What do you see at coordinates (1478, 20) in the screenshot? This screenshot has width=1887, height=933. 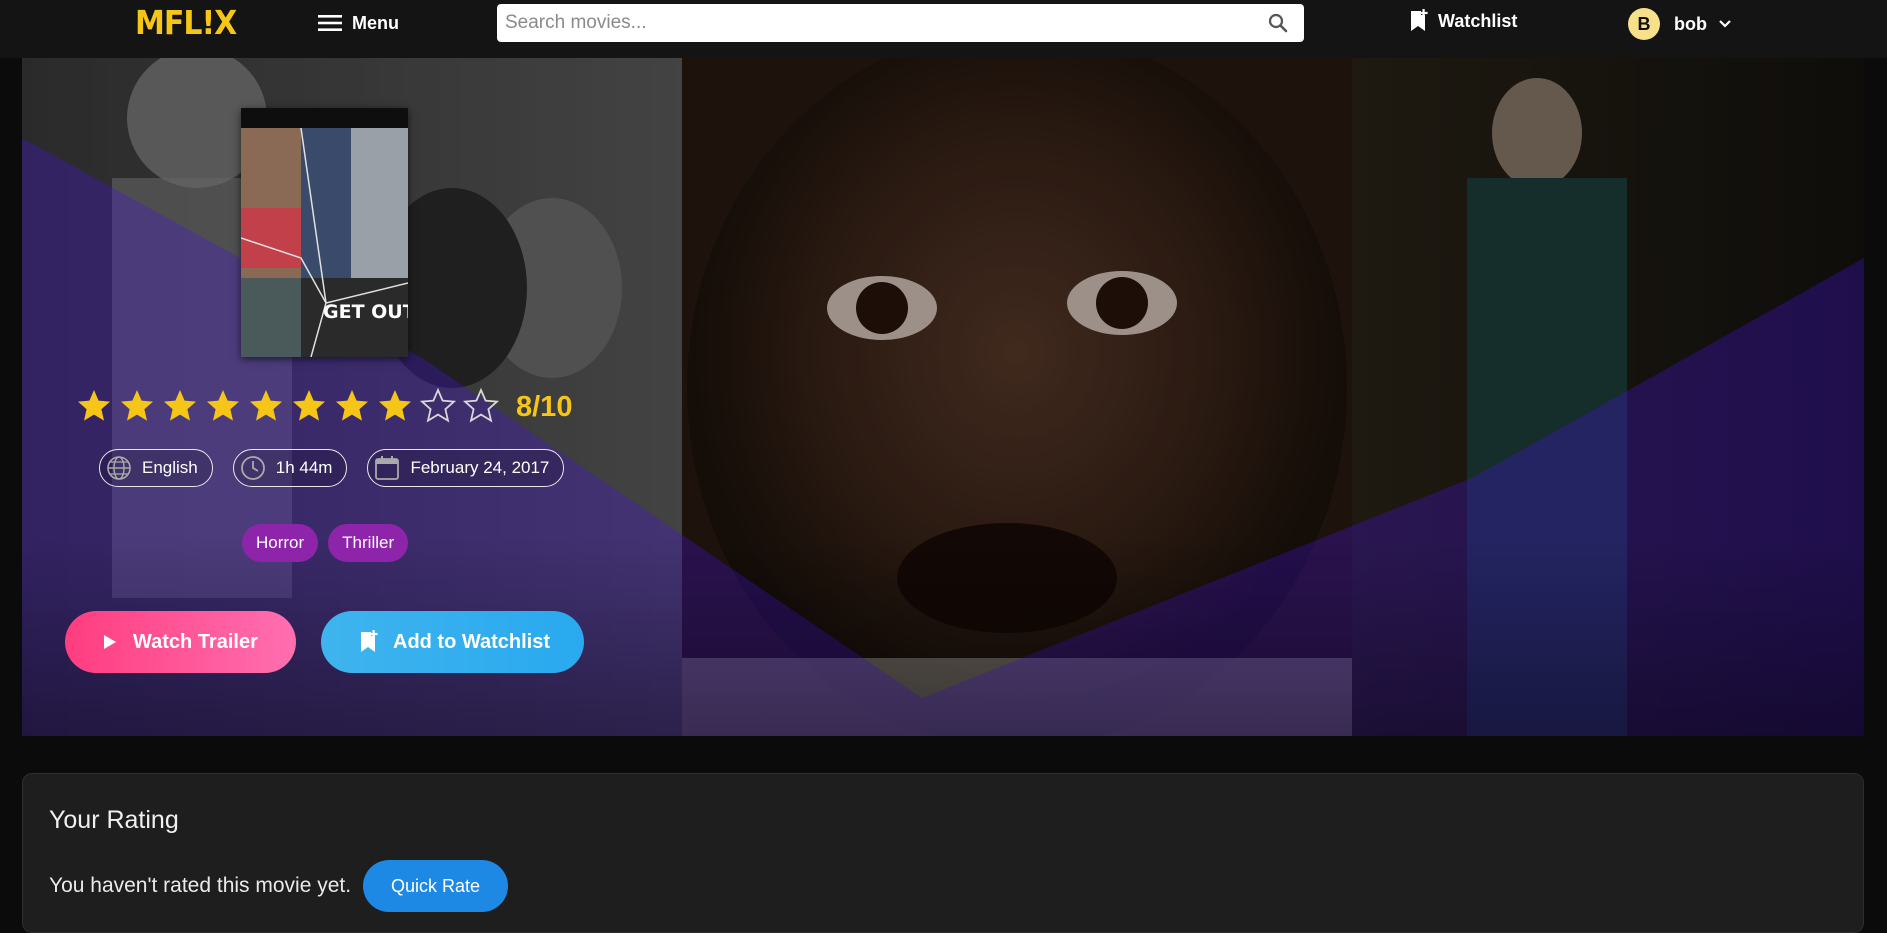 I see `watchlist-nav-label: Watchlist` at bounding box center [1478, 20].